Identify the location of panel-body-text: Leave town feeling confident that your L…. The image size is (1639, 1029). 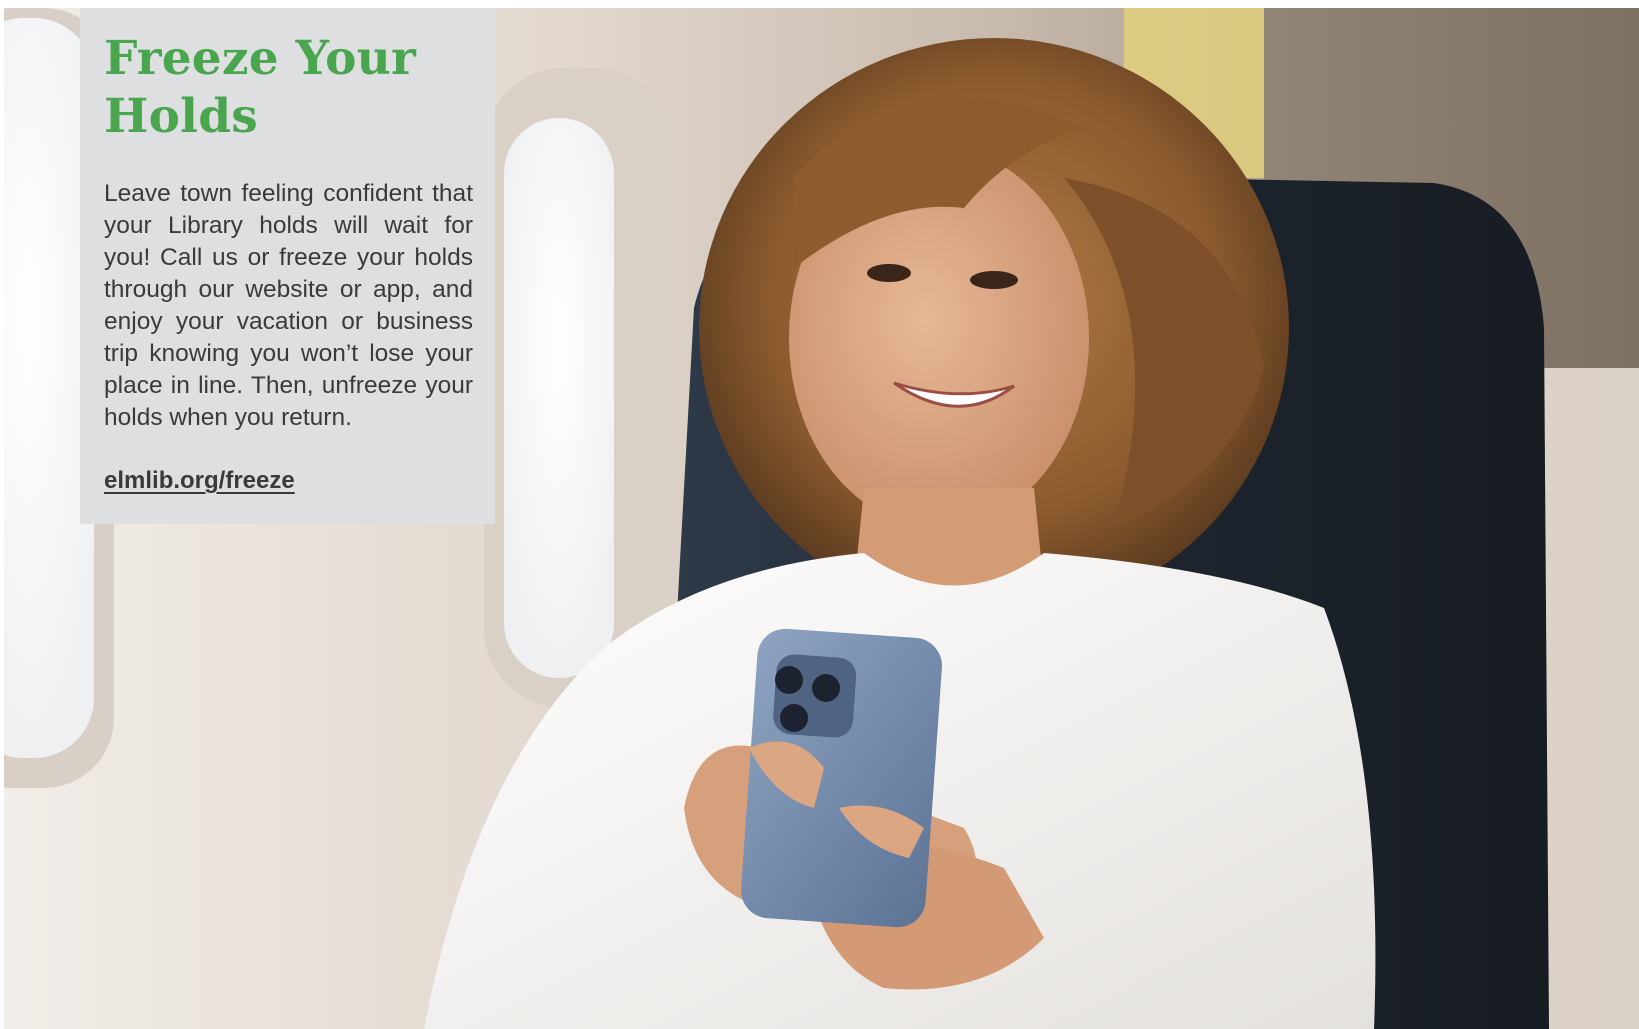
(288, 305).